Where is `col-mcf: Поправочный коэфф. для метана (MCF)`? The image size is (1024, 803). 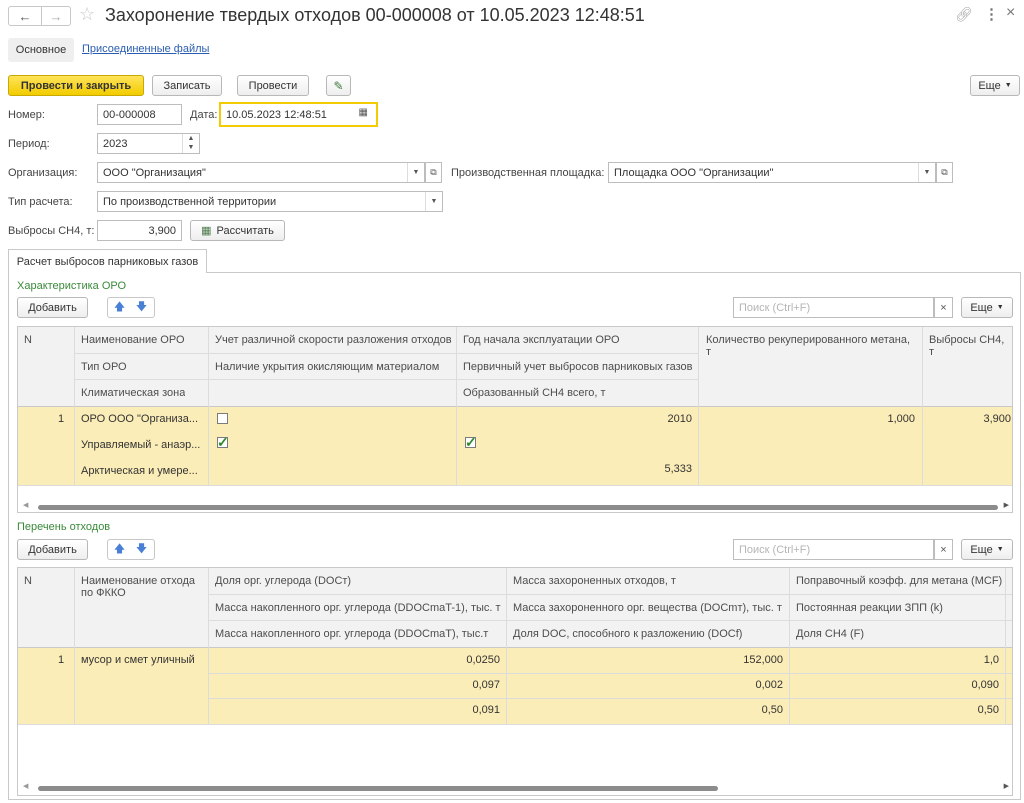 col-mcf: Поправочный коэфф. для метана (MCF) is located at coordinates (899, 581).